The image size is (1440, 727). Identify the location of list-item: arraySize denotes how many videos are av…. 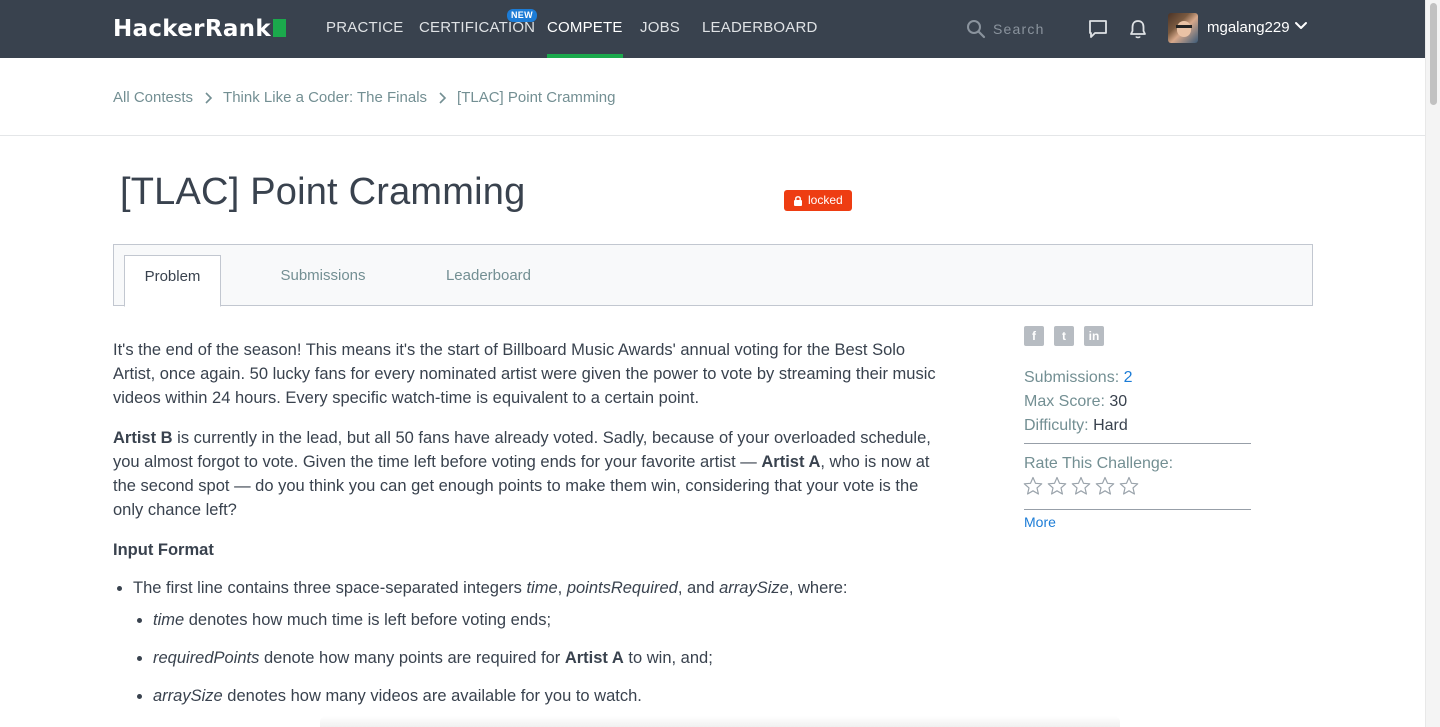
(548, 696).